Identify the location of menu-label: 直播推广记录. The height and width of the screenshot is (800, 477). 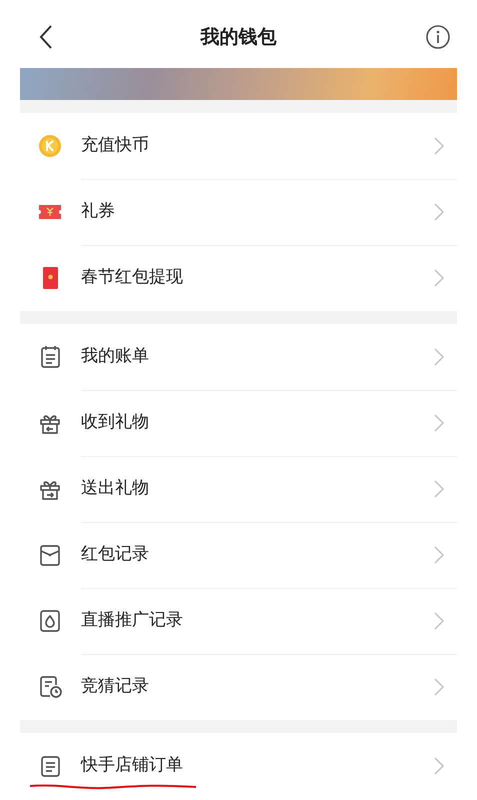
(132, 620).